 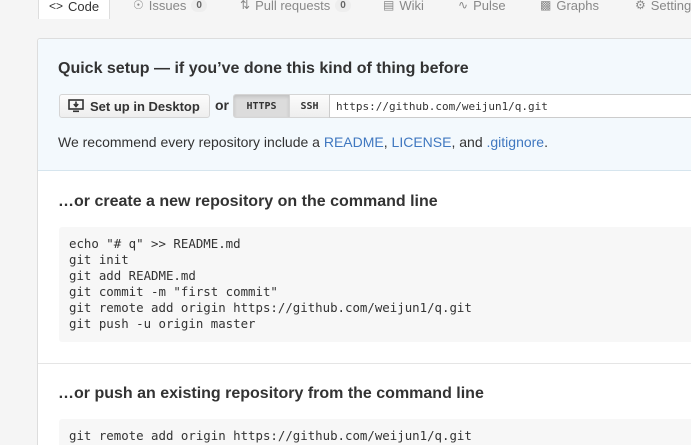 I want to click on tab-pulse: ∿ Pulse, so click(x=482, y=8).